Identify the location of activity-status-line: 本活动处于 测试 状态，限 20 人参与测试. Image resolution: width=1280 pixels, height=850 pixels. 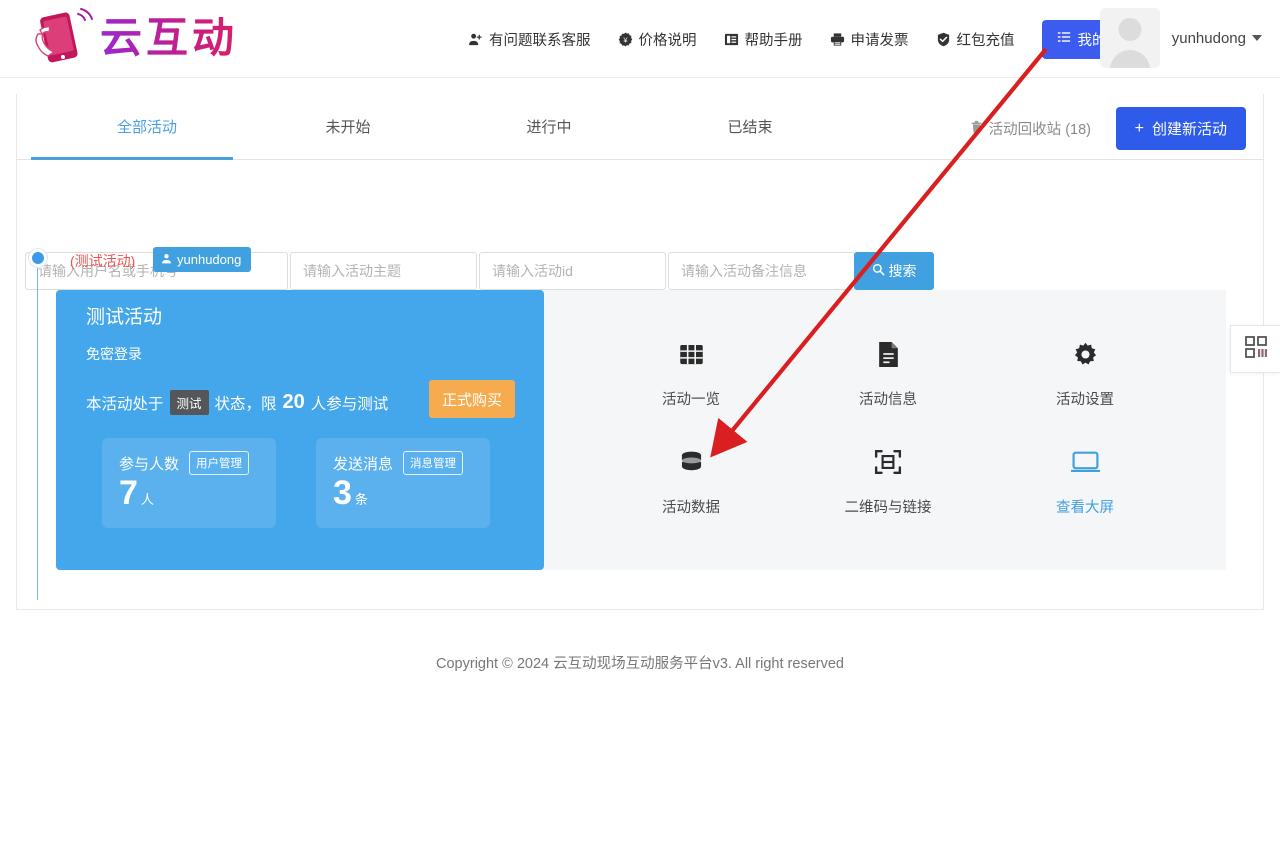
(237, 402).